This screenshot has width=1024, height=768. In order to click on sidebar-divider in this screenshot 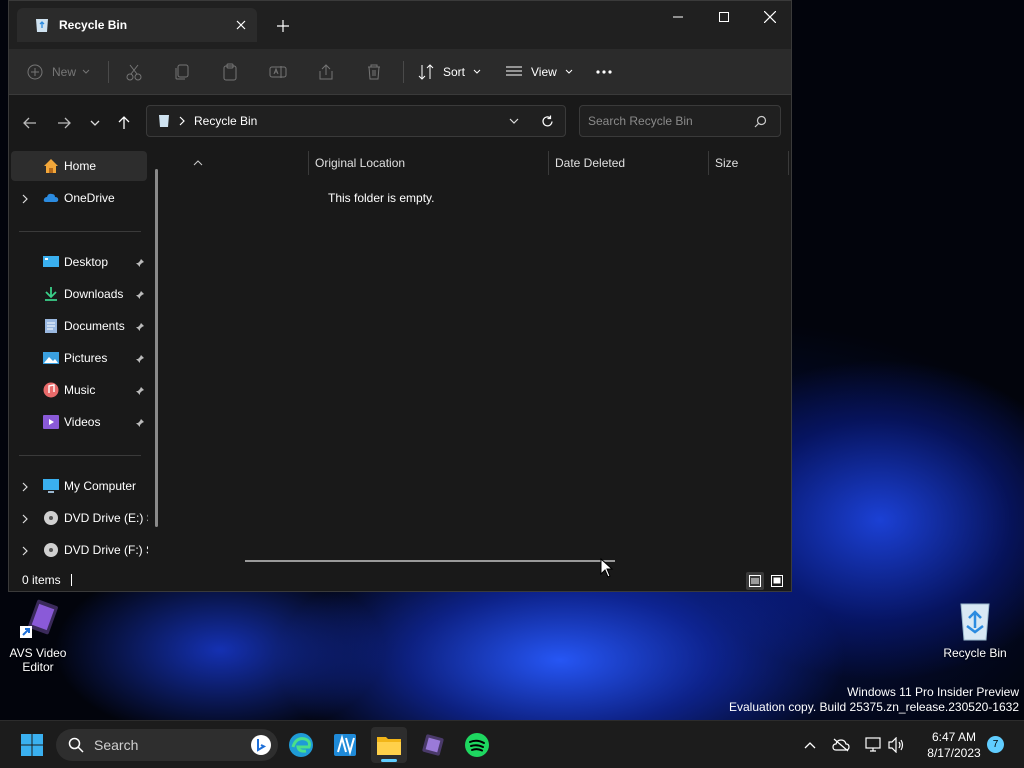, I will do `click(80, 231)`.